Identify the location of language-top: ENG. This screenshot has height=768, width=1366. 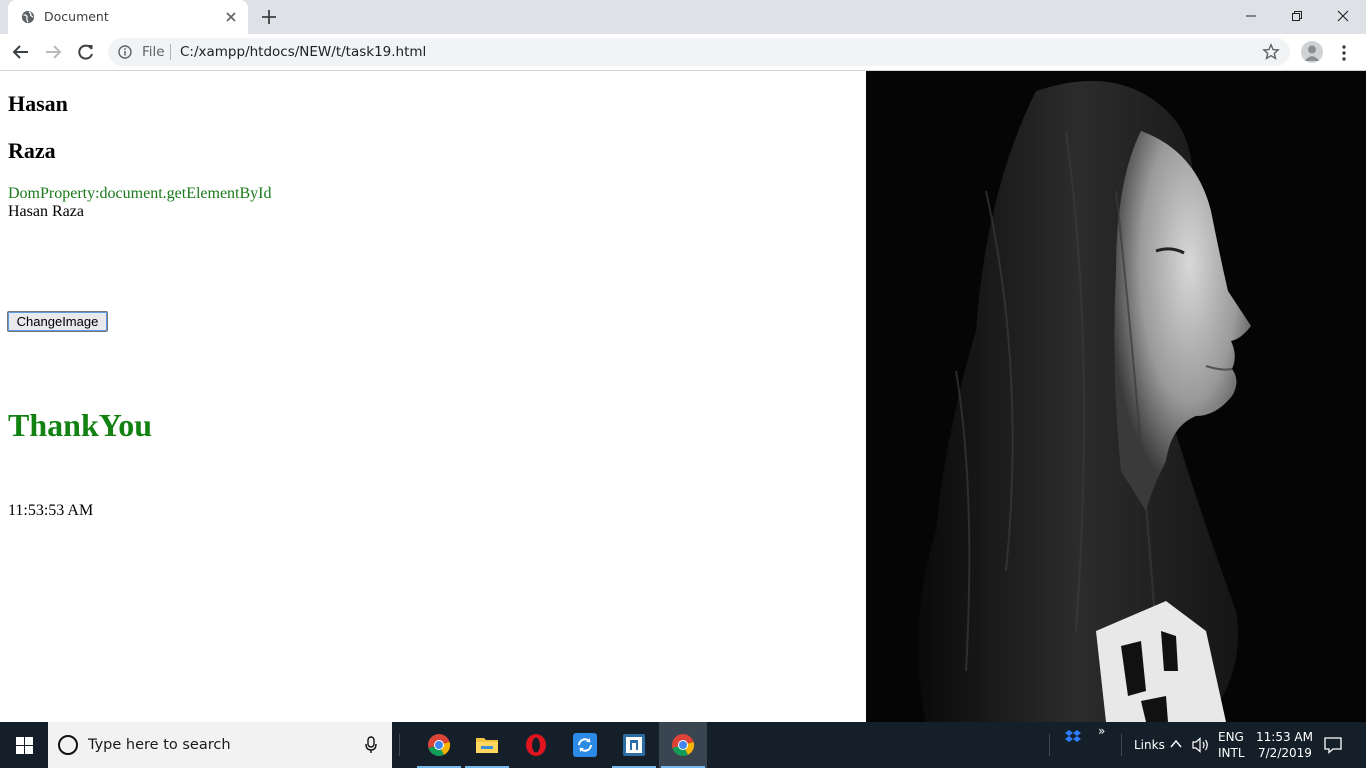
(1231, 737).